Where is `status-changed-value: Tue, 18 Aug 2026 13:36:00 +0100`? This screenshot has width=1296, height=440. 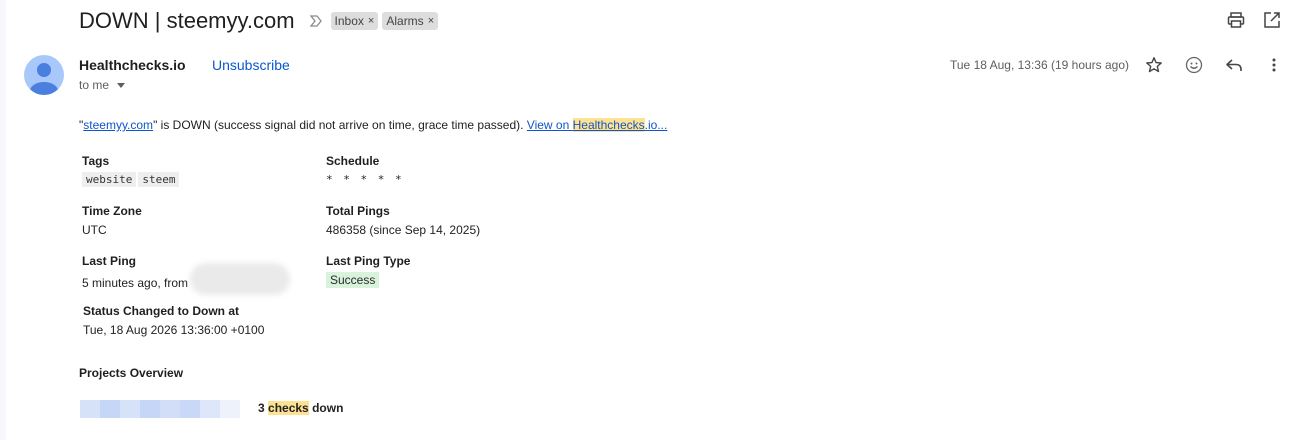
status-changed-value: Tue, 18 Aug 2026 13:36:00 +0100 is located at coordinates (174, 330).